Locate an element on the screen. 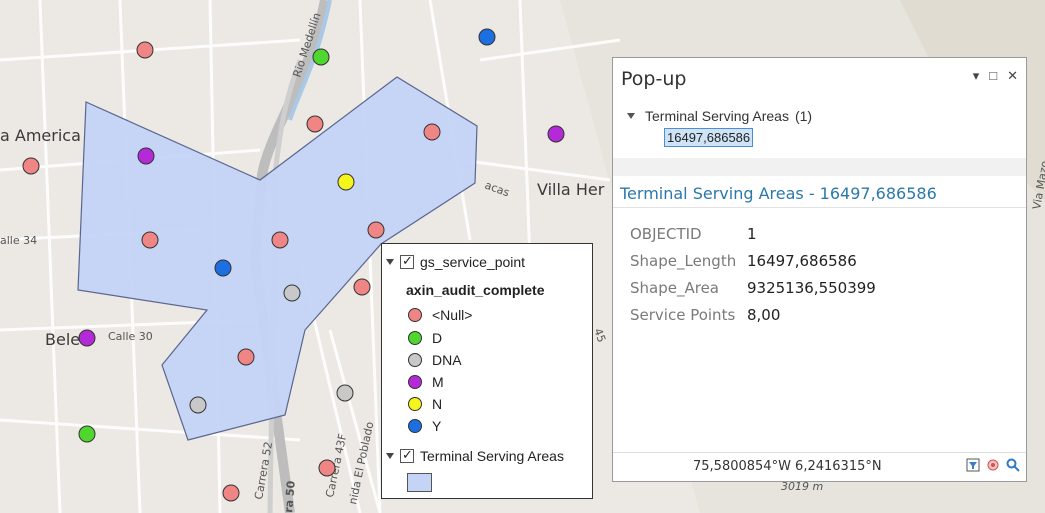 The image size is (1045, 513). popup-status-bar: 75,5800854°W 6,2416315°N is located at coordinates (819, 466).